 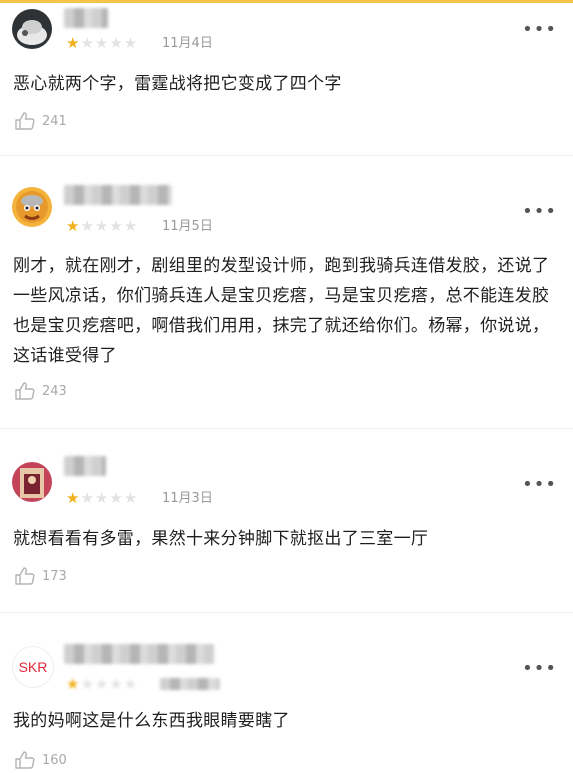 I want to click on comment-date: 11月5日, so click(x=187, y=226).